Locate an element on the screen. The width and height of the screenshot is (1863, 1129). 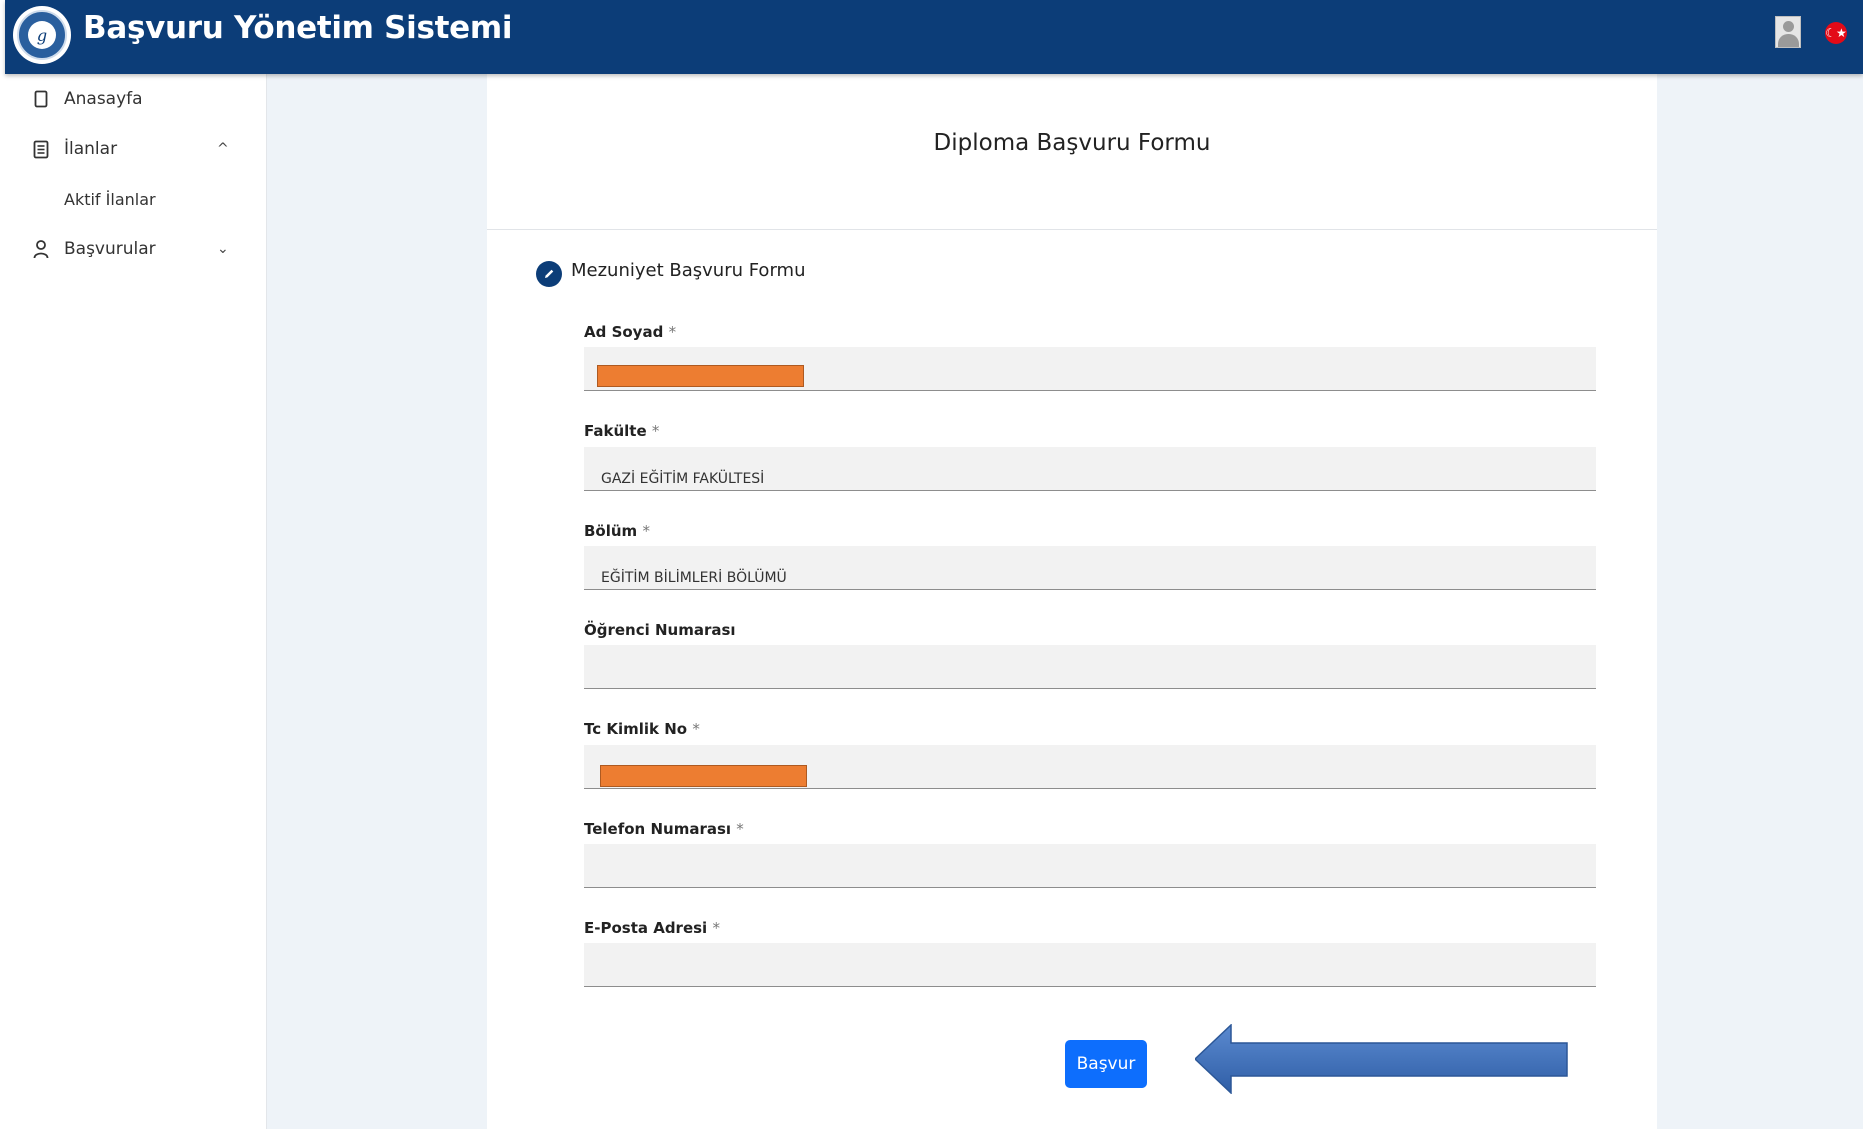
field-value: GAZİ EĞİTİM FAKÜLTESİ is located at coordinates (683, 479).